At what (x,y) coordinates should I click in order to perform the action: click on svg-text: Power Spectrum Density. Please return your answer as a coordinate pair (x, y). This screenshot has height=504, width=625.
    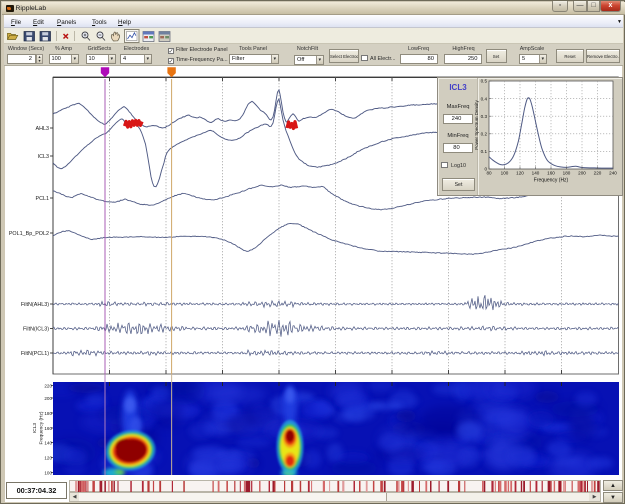
    Looking at the image, I should click on (476, 124).